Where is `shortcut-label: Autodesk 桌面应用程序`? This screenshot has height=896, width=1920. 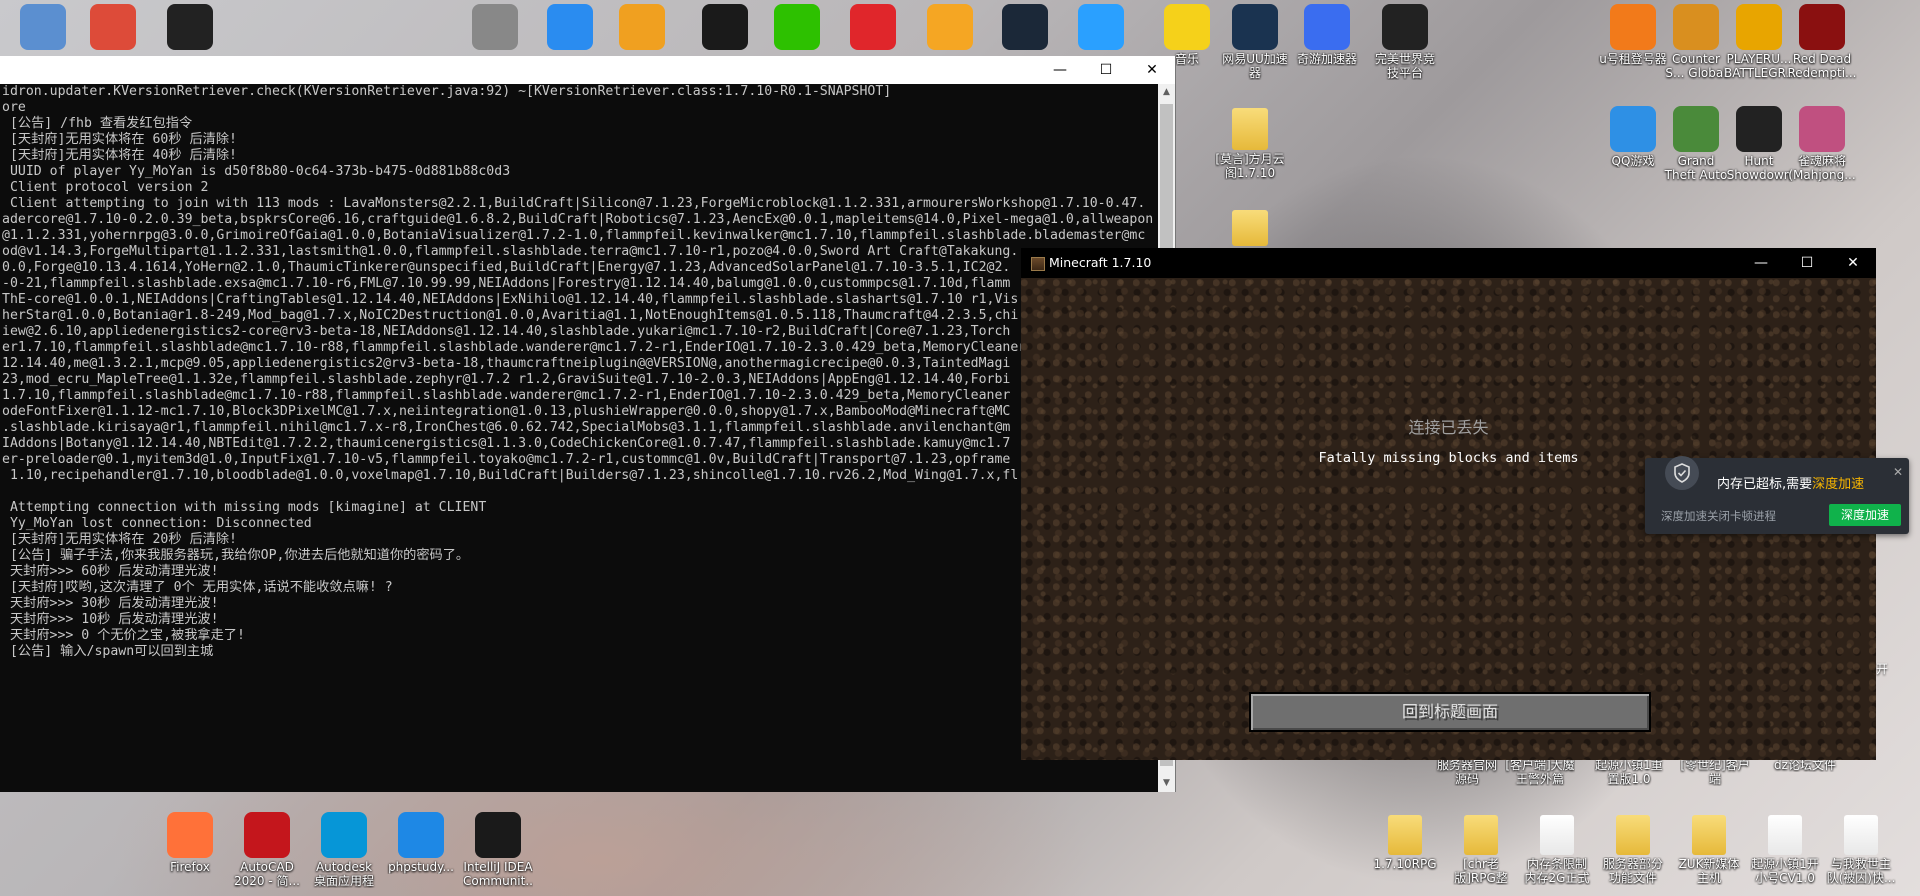 shortcut-label: Autodesk 桌面应用程序 is located at coordinates (343, 874).